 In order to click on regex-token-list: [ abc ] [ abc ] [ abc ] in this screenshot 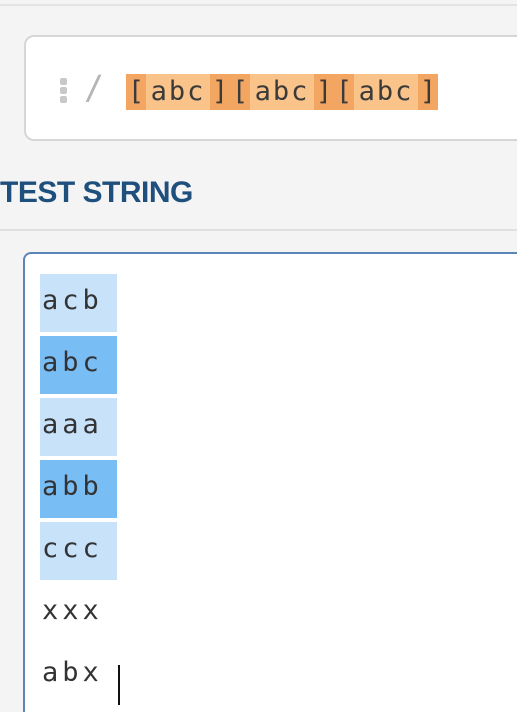, I will do `click(282, 92)`.